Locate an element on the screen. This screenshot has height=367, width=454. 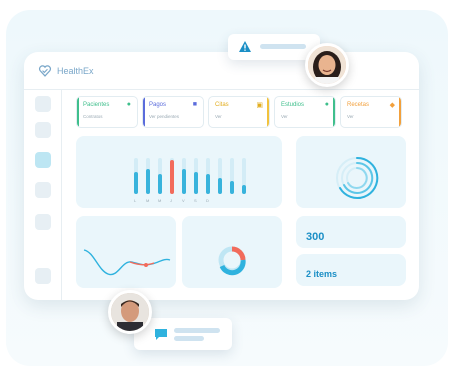
metric-2-value: 2 items is located at coordinates (322, 274).